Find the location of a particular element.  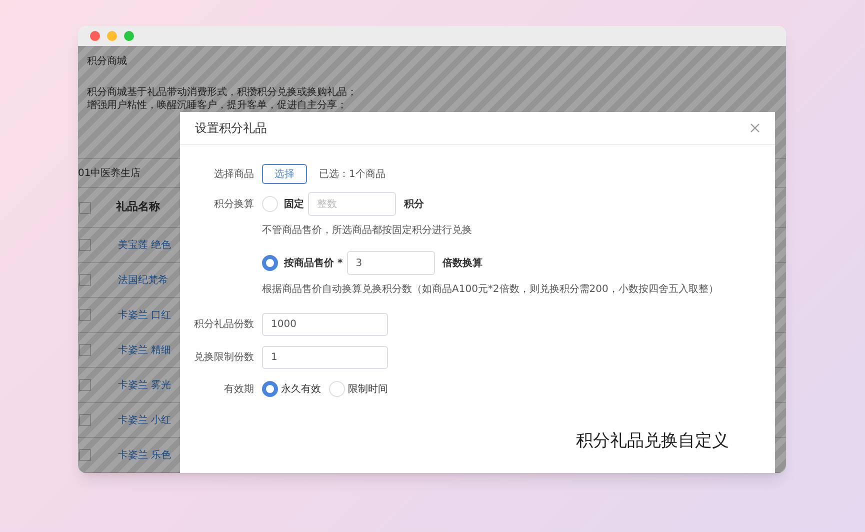

store-name: 01中医养生店 is located at coordinates (109, 173).